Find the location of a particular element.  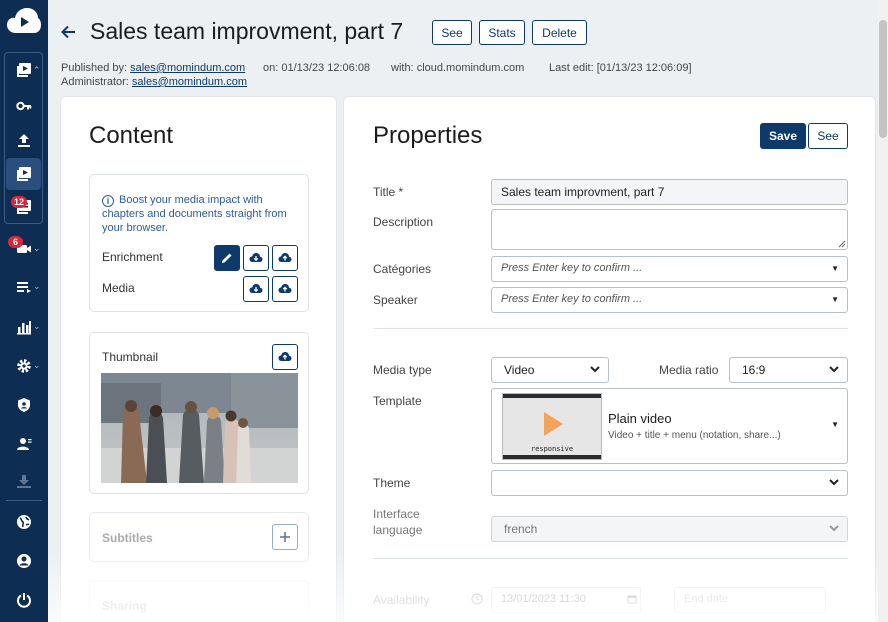

enrichment-label: Enrichment is located at coordinates (132, 257).